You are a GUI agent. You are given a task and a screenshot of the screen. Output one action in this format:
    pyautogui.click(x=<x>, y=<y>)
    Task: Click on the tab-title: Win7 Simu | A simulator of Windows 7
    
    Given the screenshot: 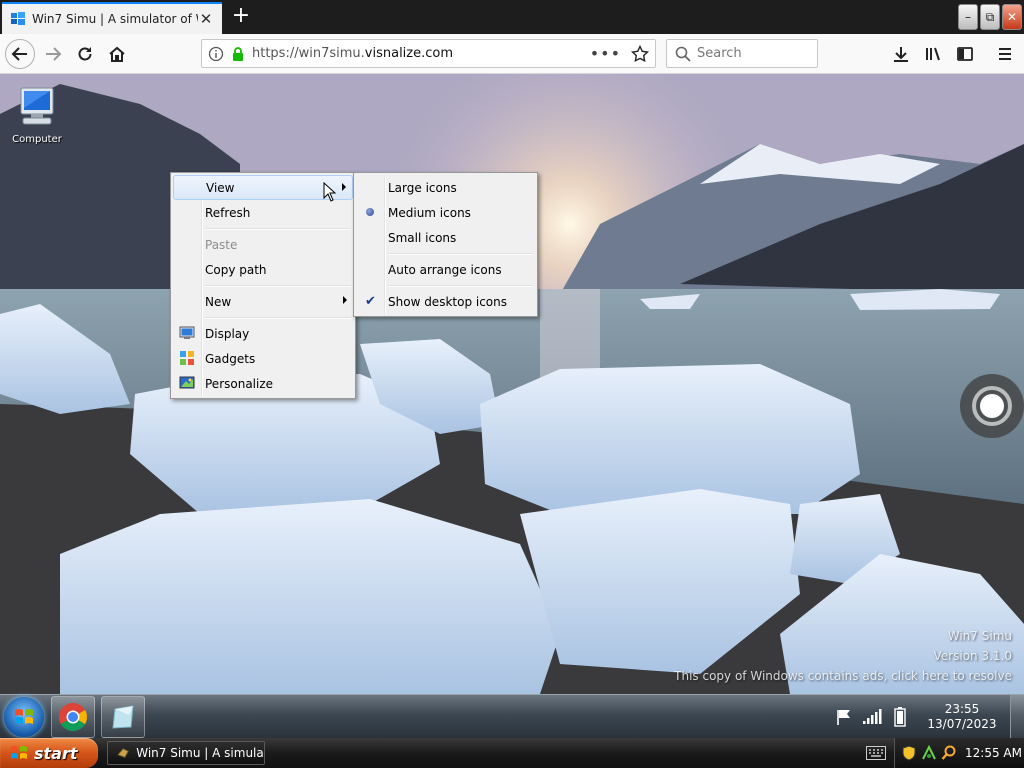 What is the action you would take?
    pyautogui.click(x=115, y=19)
    